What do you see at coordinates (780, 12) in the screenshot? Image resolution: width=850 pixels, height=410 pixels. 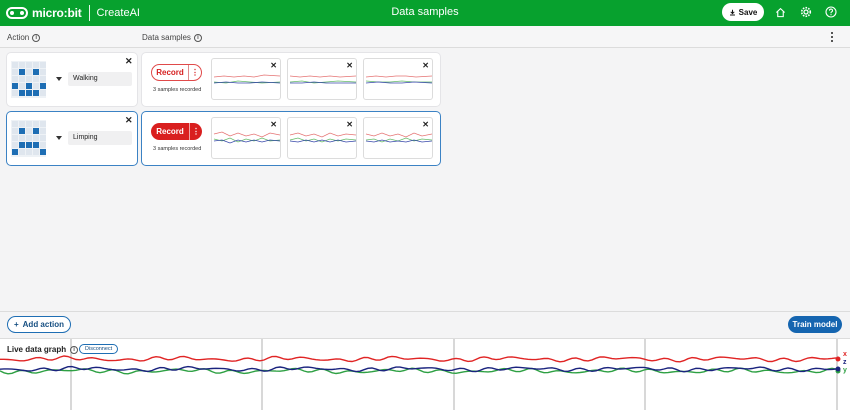 I see `home-icon` at bounding box center [780, 12].